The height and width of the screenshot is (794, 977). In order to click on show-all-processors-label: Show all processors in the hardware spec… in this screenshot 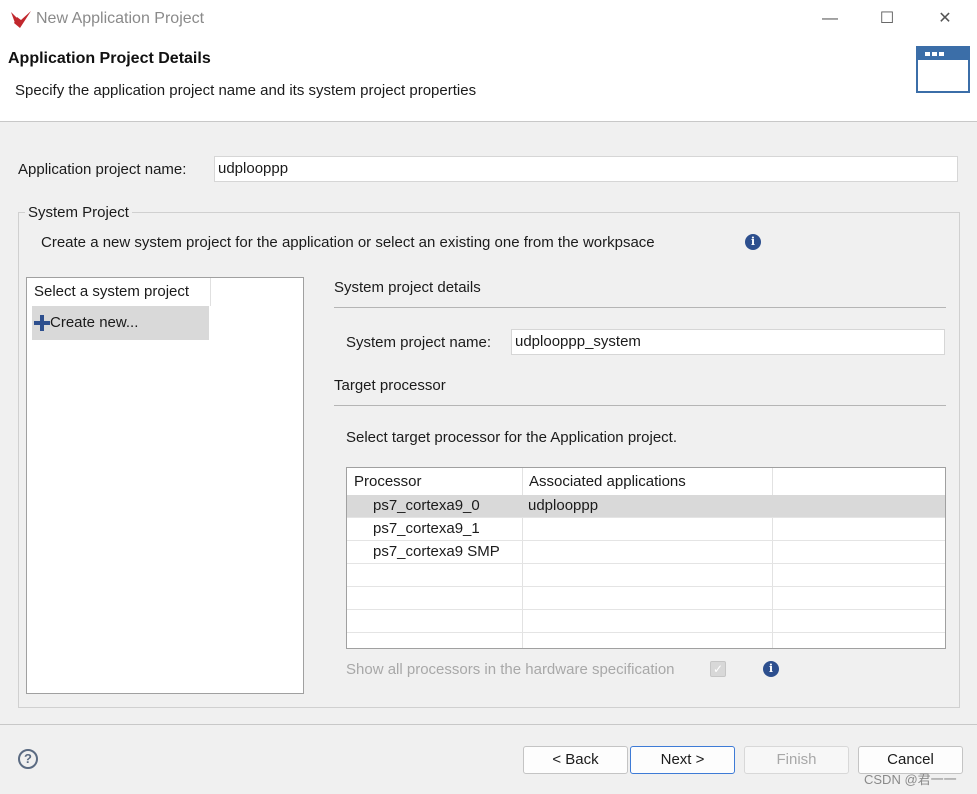, I will do `click(510, 669)`.